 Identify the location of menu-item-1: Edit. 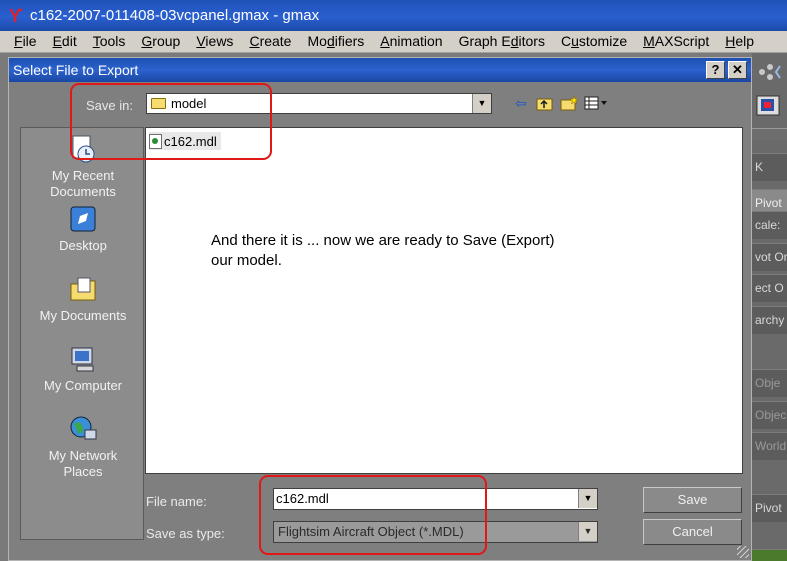
(65, 41).